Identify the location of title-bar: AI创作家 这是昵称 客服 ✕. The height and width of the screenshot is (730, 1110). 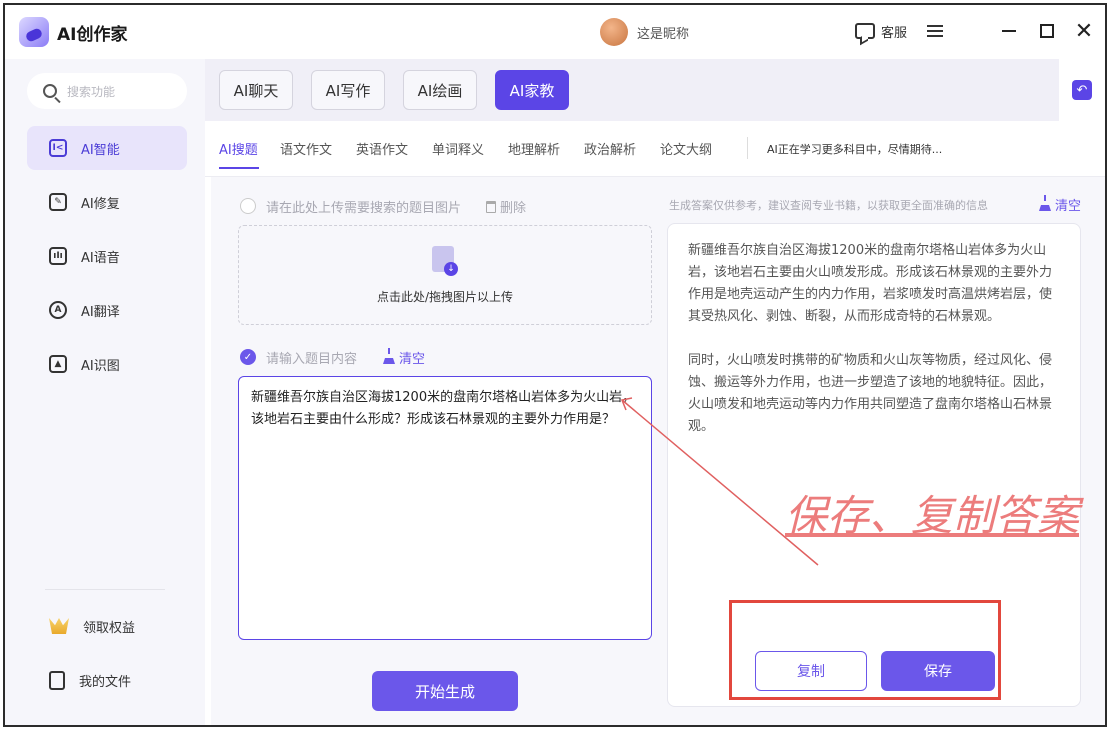
(555, 32).